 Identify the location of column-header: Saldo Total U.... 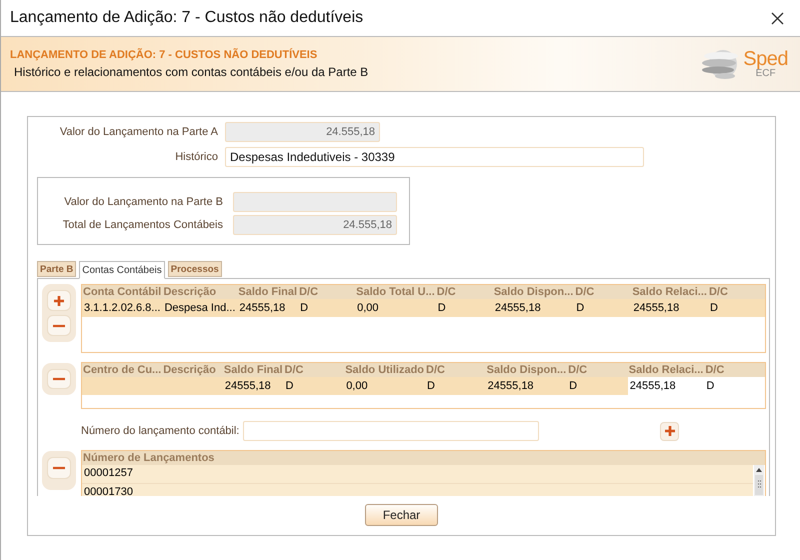
(395, 292).